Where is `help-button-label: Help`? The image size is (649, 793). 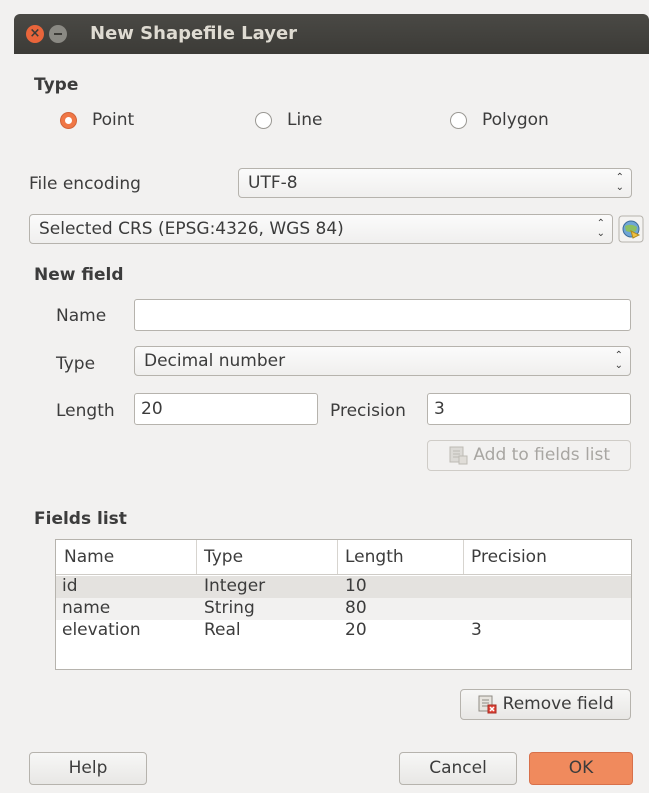
help-button-label: Help is located at coordinates (88, 768).